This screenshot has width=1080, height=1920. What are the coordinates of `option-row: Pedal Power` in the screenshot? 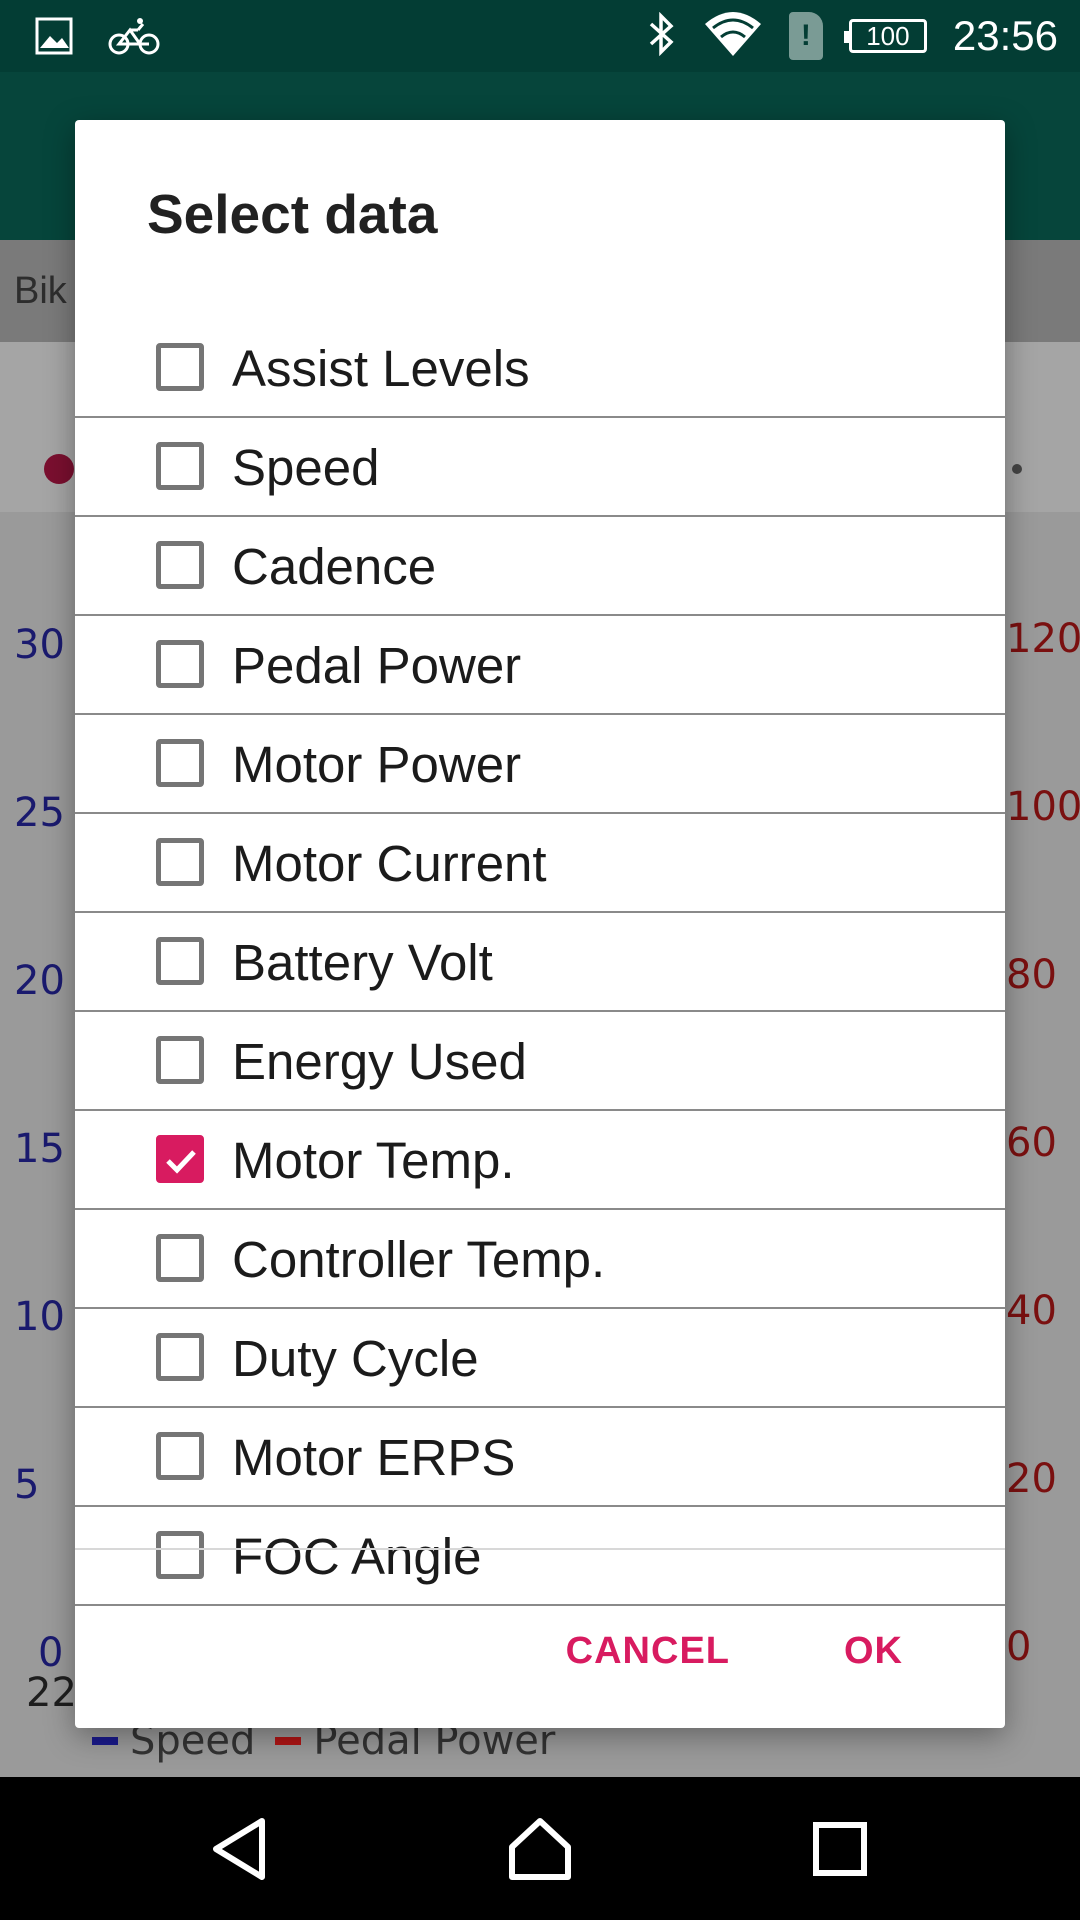 It's located at (540, 665).